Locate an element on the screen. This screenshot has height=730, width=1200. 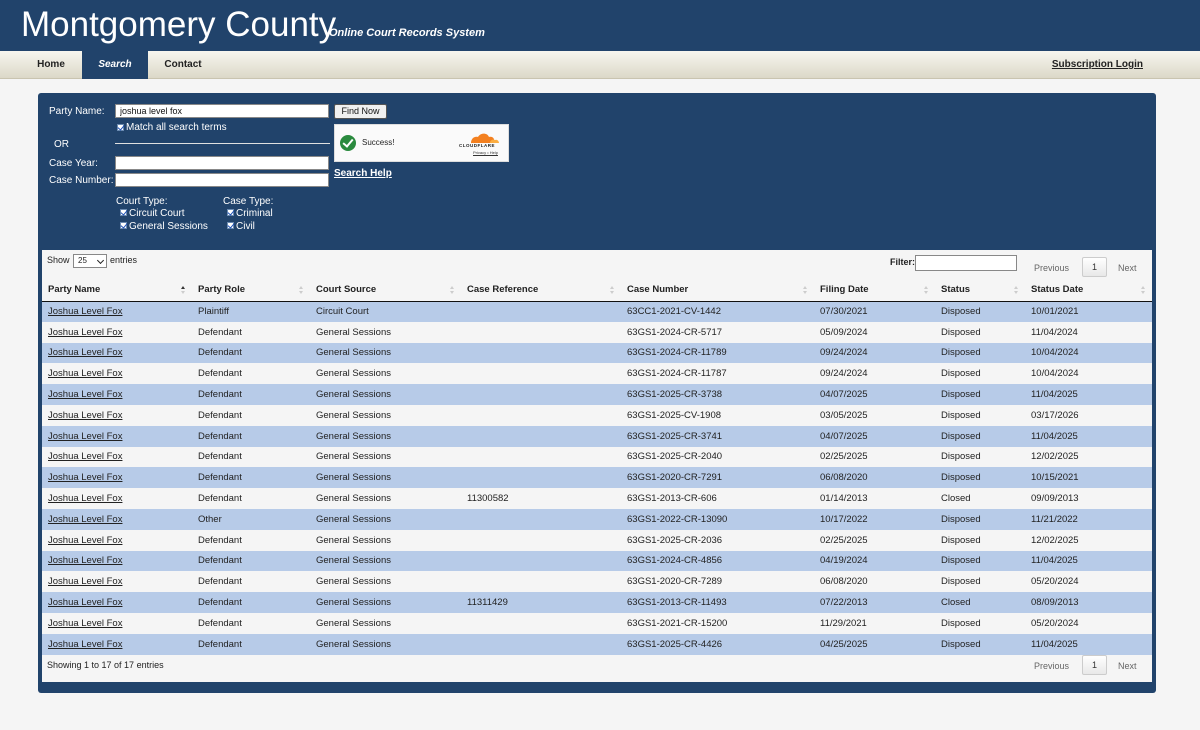
circuit-court-checkbox is located at coordinates (123, 212).